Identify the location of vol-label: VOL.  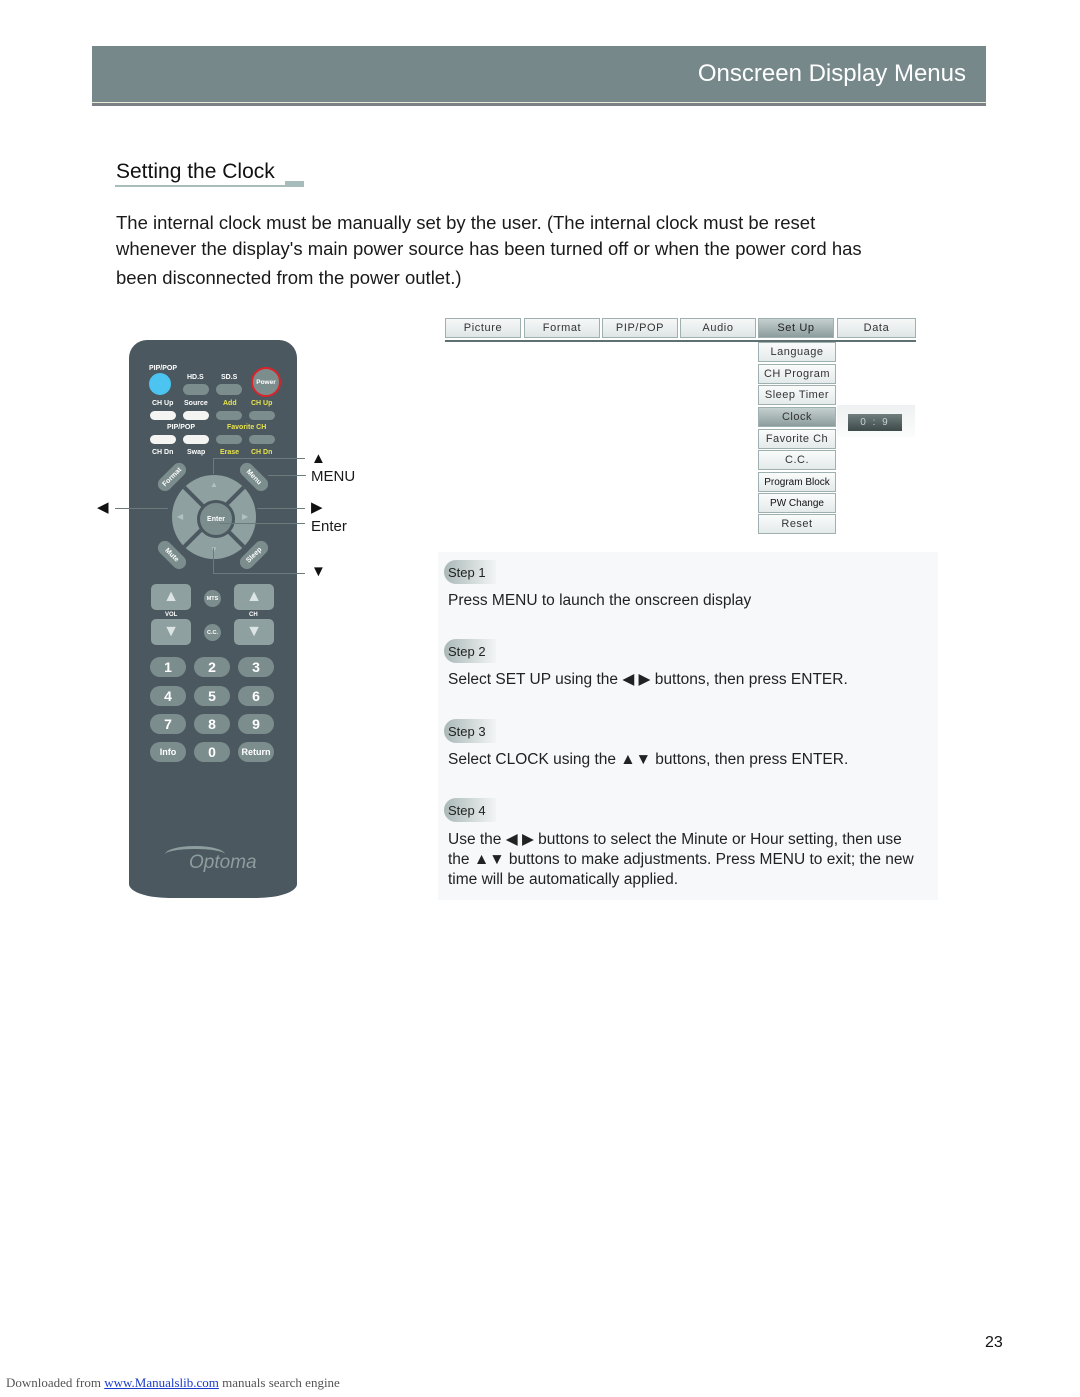
(171, 615).